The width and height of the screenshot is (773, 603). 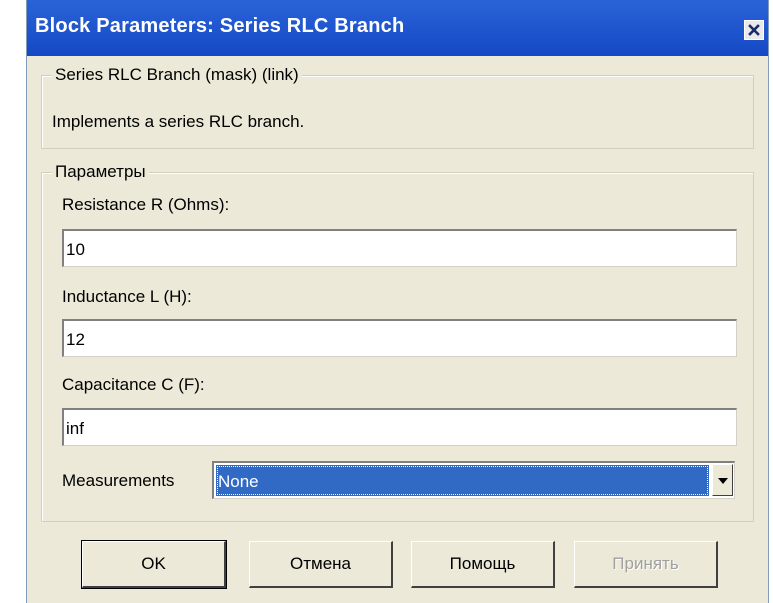 I want to click on title-bar: Block Parameters: Series RLC Branch, so click(x=397, y=28).